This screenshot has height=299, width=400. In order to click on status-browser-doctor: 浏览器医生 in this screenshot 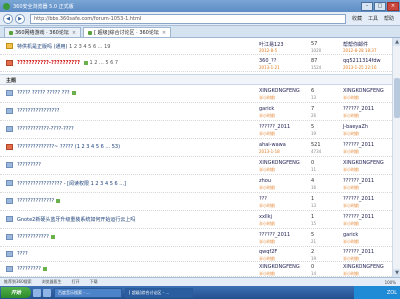, I will do `click(52, 282)`.